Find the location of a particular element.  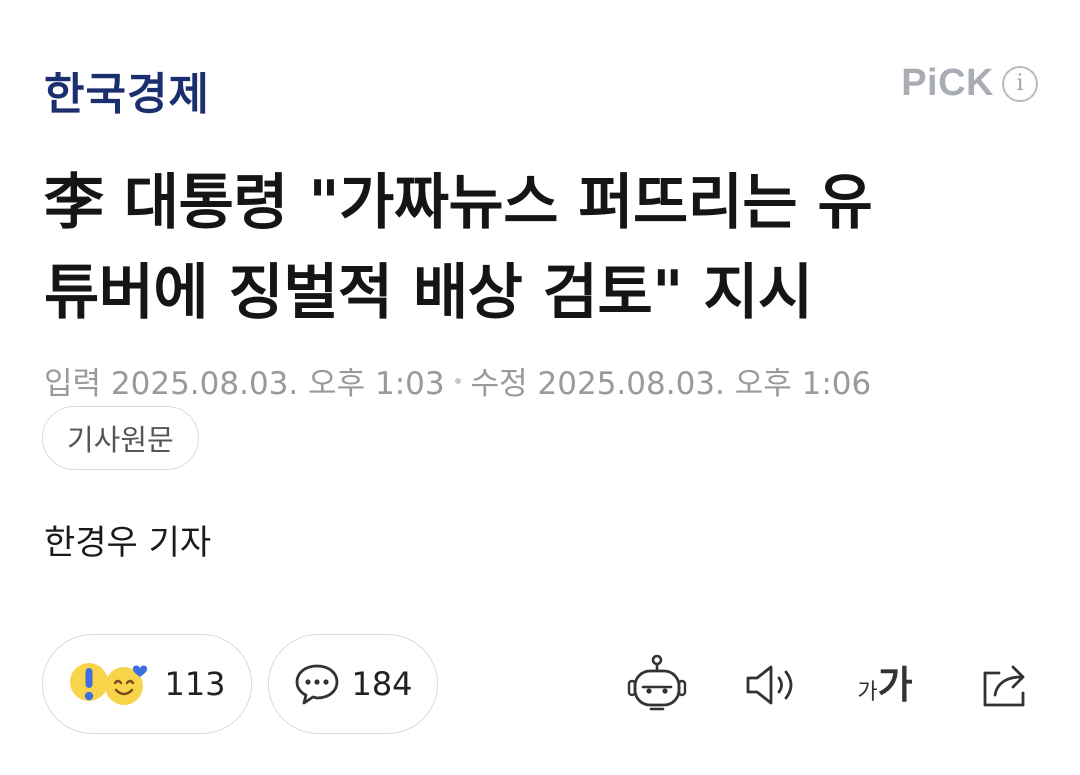

headline-line-2: 튜버에 징벌적 배상 검토" 지시 is located at coordinates (428, 293).